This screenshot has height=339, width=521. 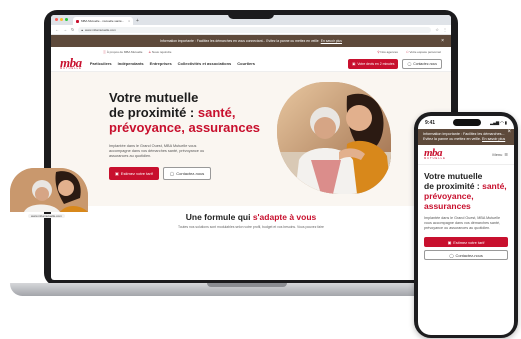 What do you see at coordinates (205, 63) in the screenshot?
I see `menu-item-collectivites: Collectivités et associations` at bounding box center [205, 63].